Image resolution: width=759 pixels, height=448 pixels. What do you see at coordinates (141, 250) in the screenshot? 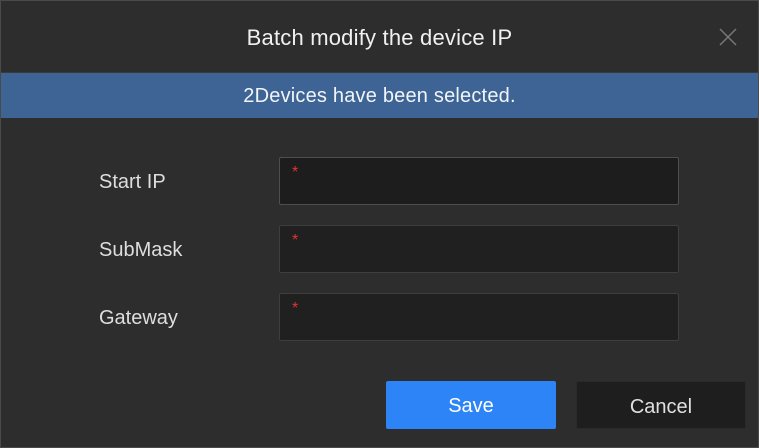
I see `submask-label: SubMask` at bounding box center [141, 250].